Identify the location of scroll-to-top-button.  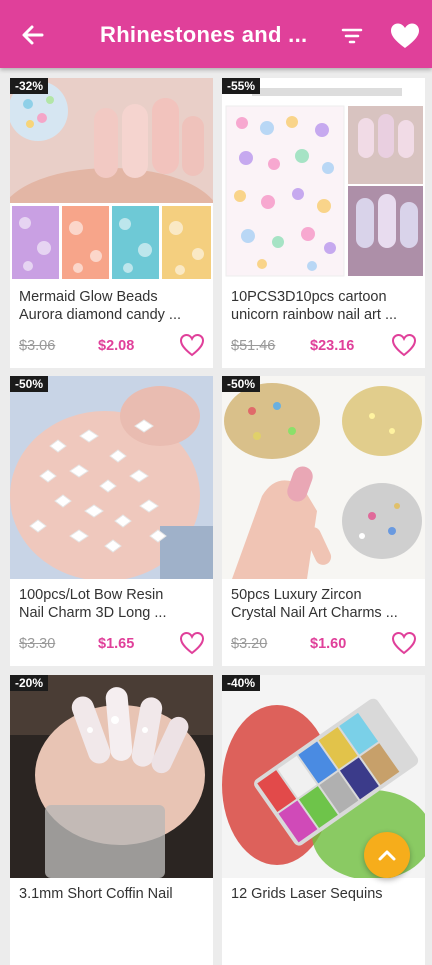
(387, 855).